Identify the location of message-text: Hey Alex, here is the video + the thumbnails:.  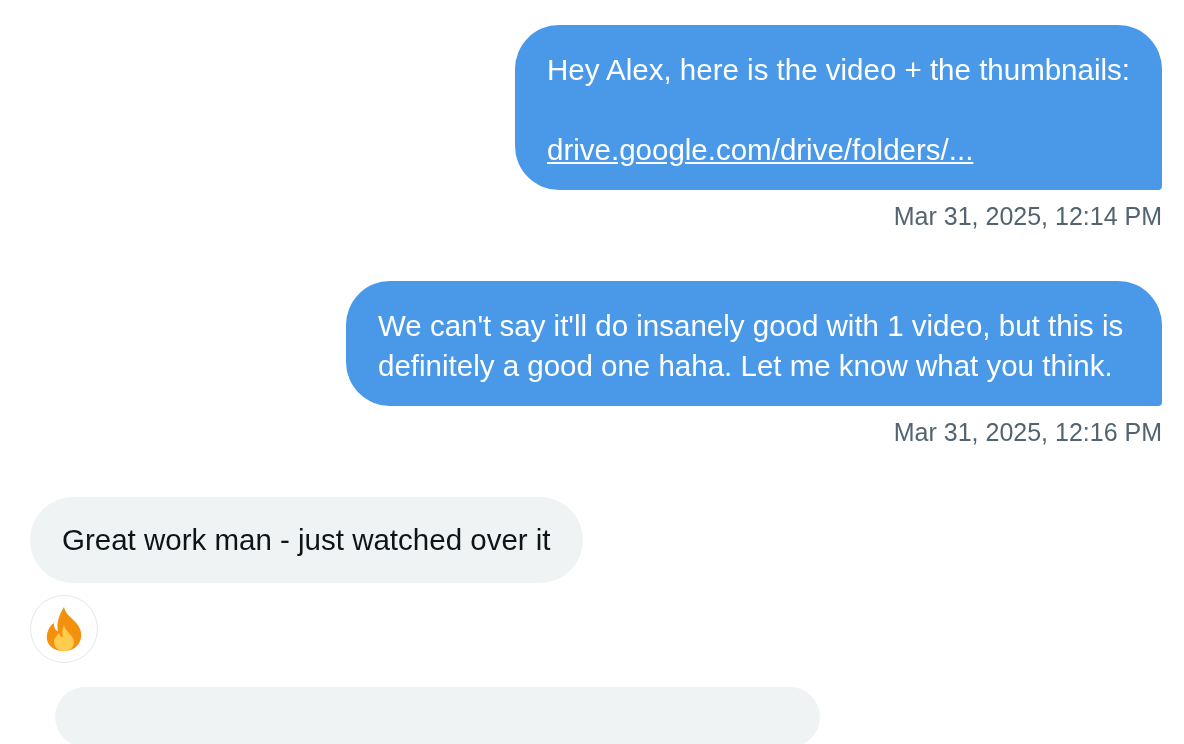
(838, 70).